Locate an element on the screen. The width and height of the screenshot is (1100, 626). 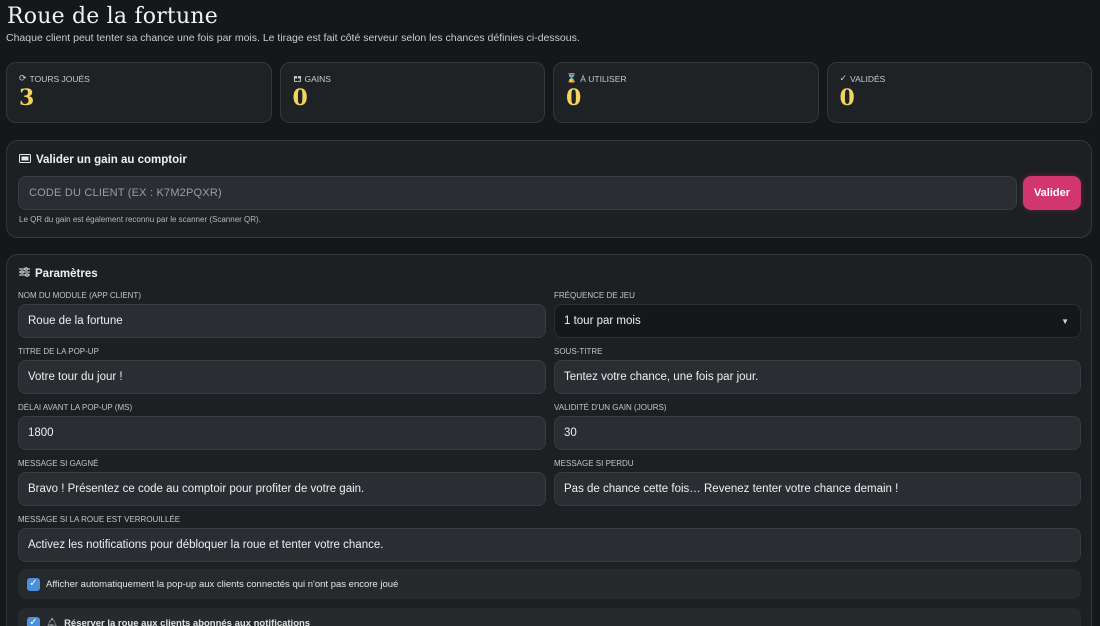
stat-card-tours: ⟳ TOURS JOUÉS 3 is located at coordinates (139, 92).